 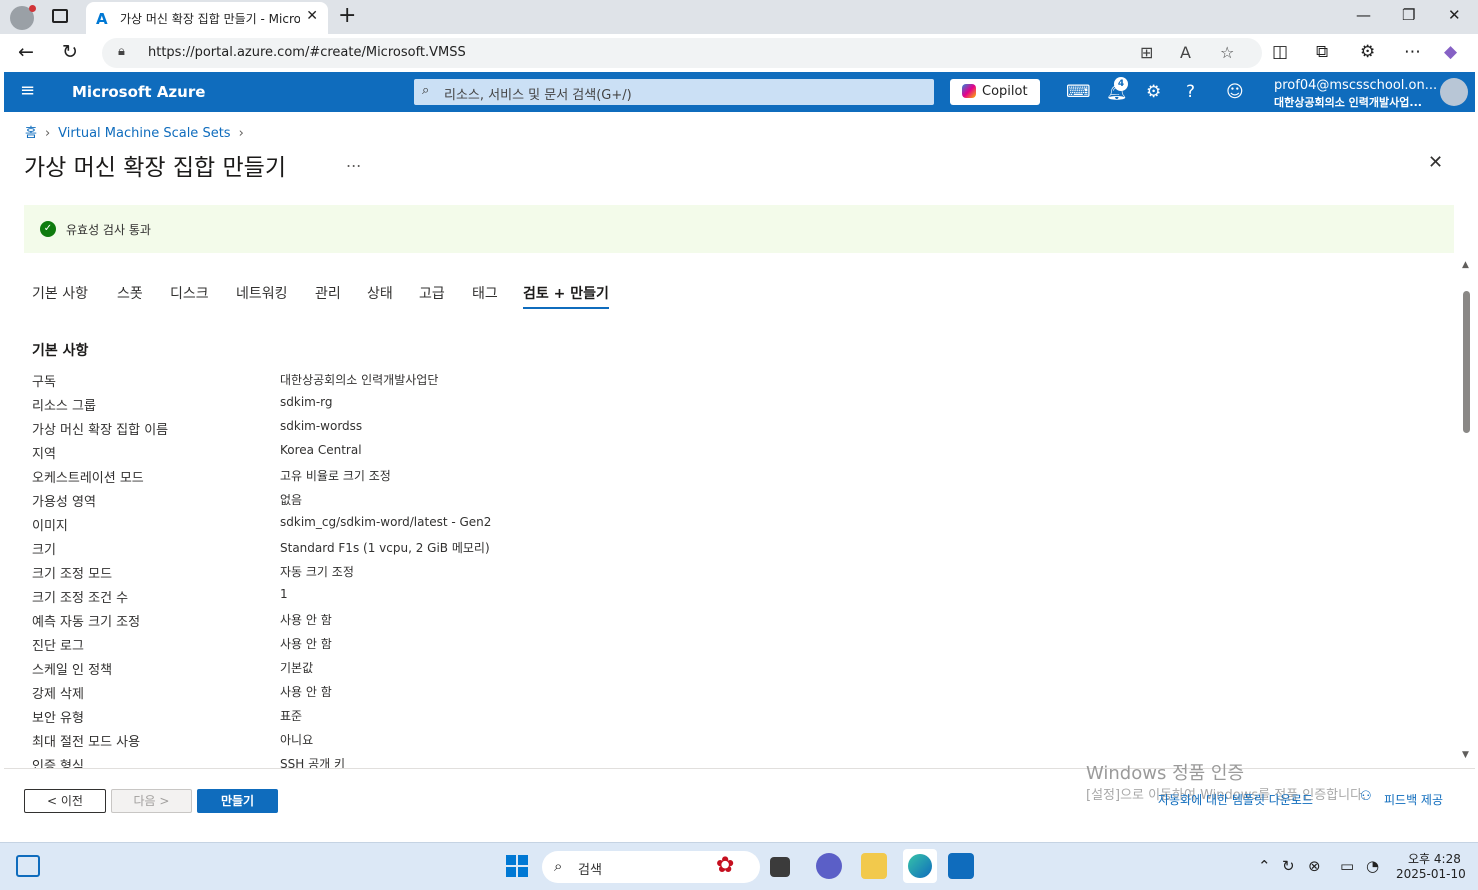 What do you see at coordinates (1366, 796) in the screenshot?
I see `feedback-icon: ⚇` at bounding box center [1366, 796].